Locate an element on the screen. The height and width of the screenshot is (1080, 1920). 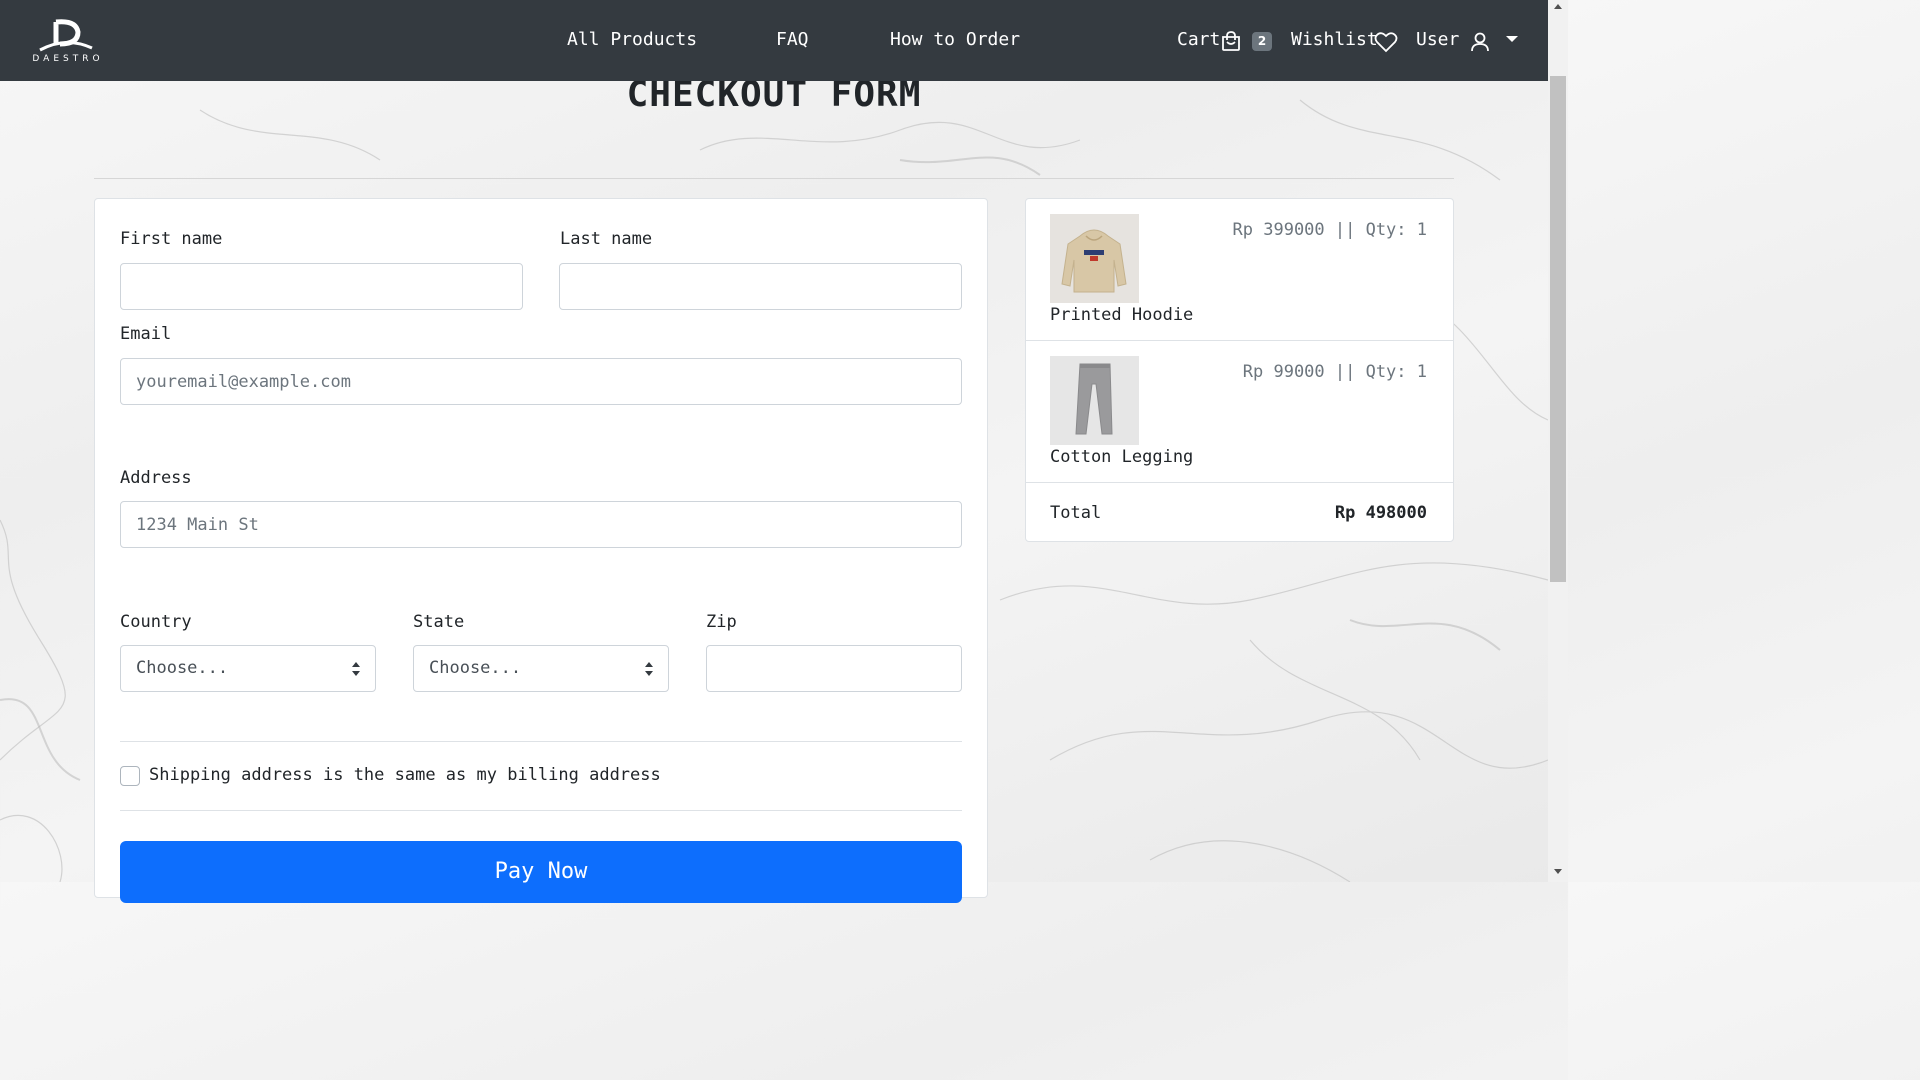
state-label: State is located at coordinates (439, 622).